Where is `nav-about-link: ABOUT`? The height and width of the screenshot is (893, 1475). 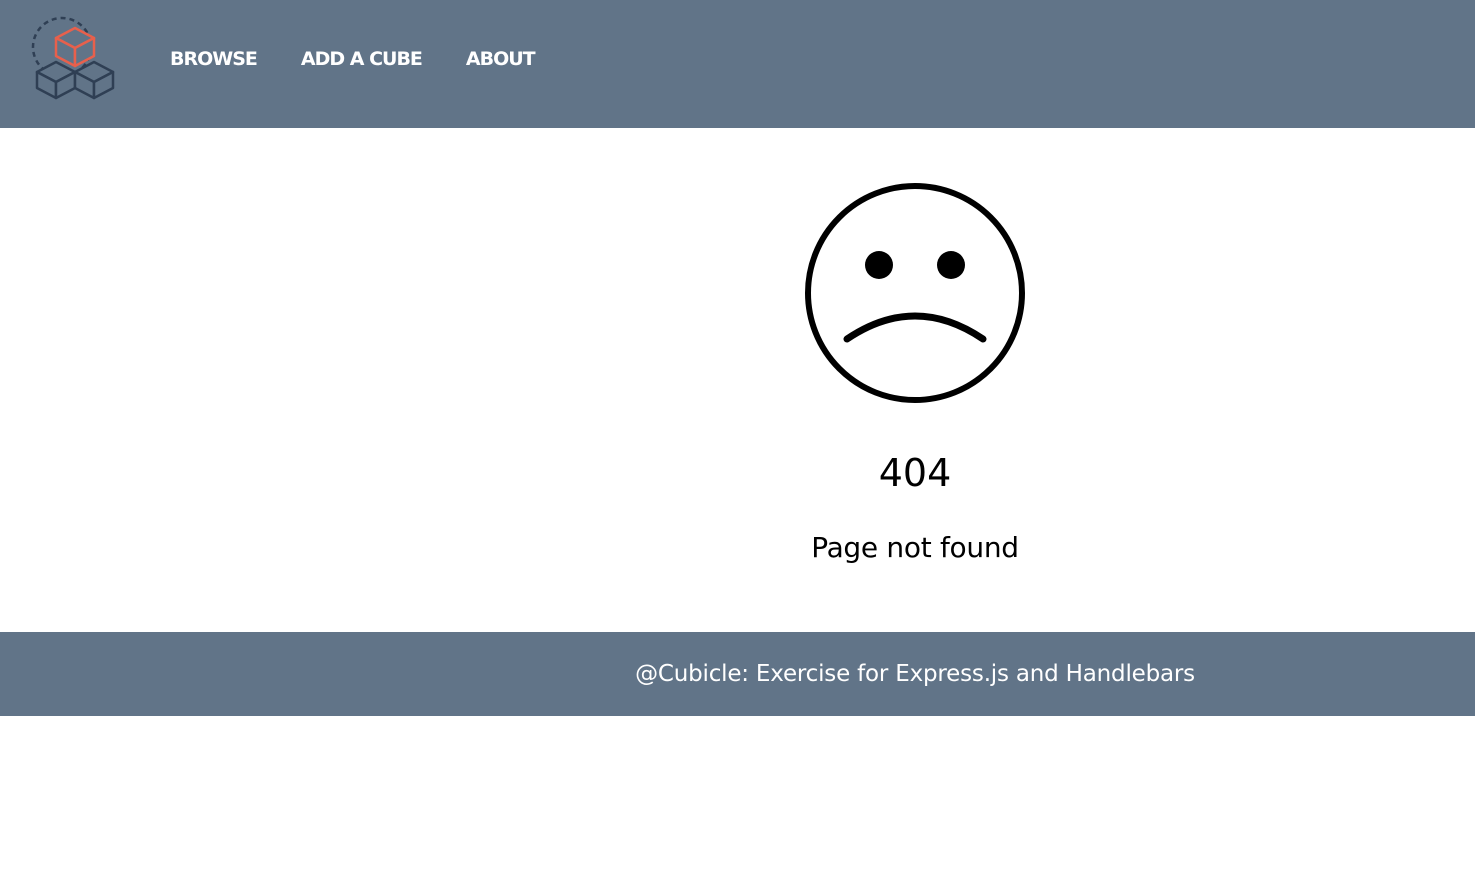 nav-about-link: ABOUT is located at coordinates (501, 59).